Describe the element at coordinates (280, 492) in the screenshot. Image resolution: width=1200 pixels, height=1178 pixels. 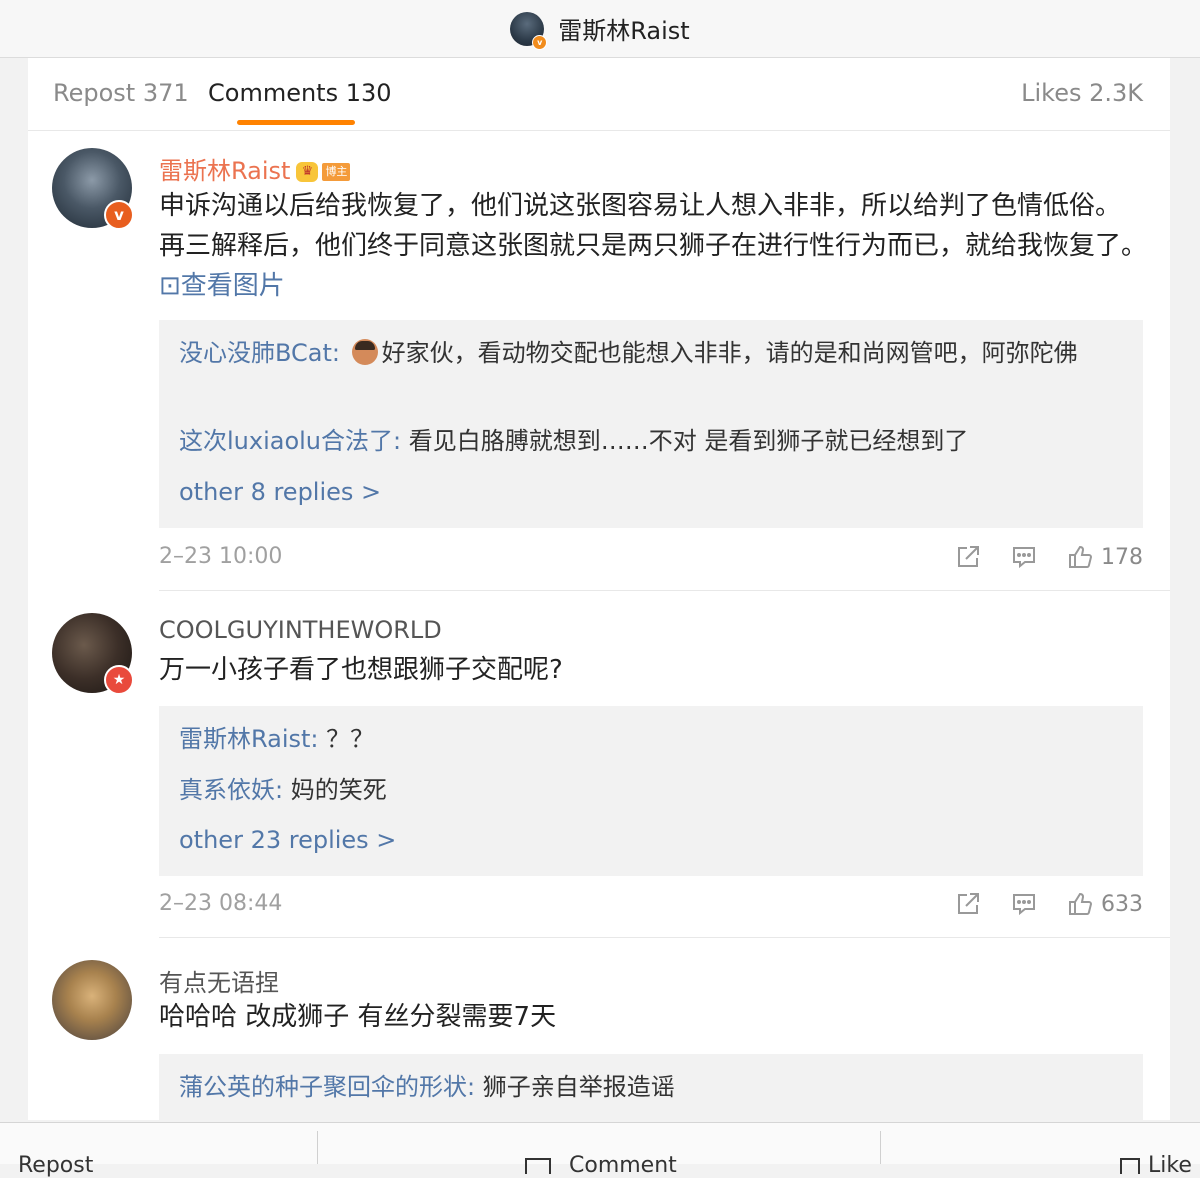
I see `more-replies-link: other 8 replies >` at that location.